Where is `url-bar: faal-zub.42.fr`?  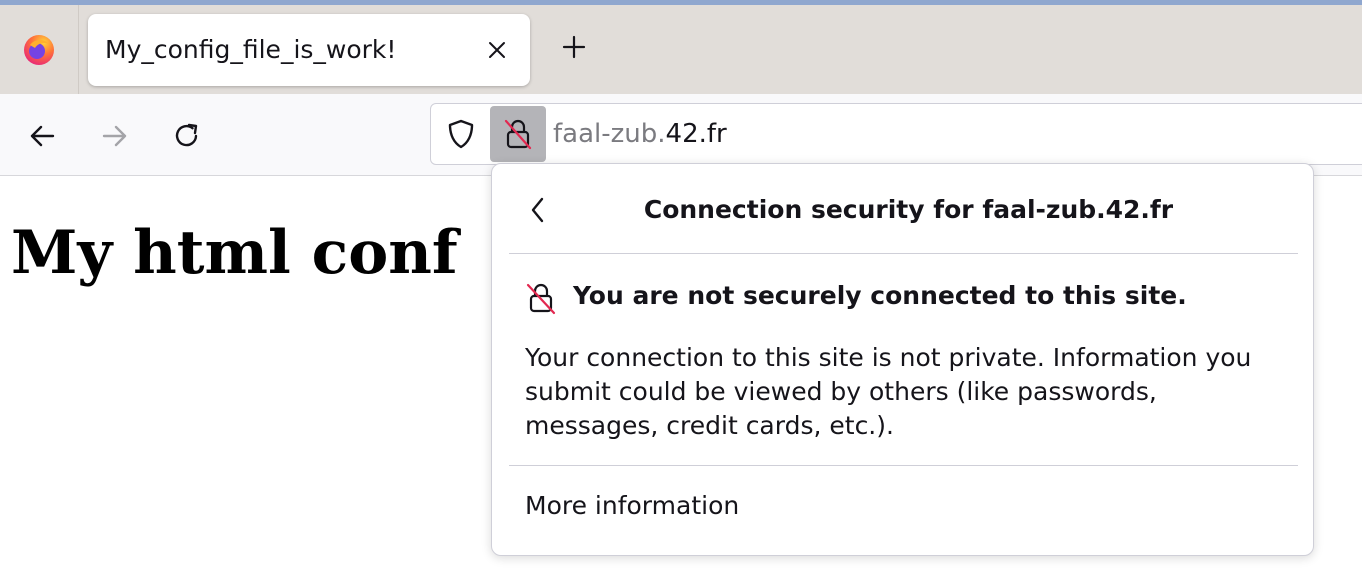
url-bar: faal-zub.42.fr is located at coordinates (896, 134).